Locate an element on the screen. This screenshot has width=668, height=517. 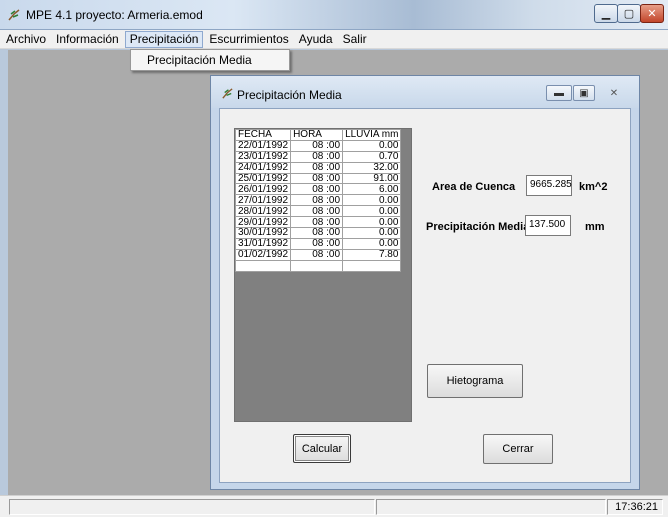
menu-archivo: Archivo is located at coordinates (26, 39).